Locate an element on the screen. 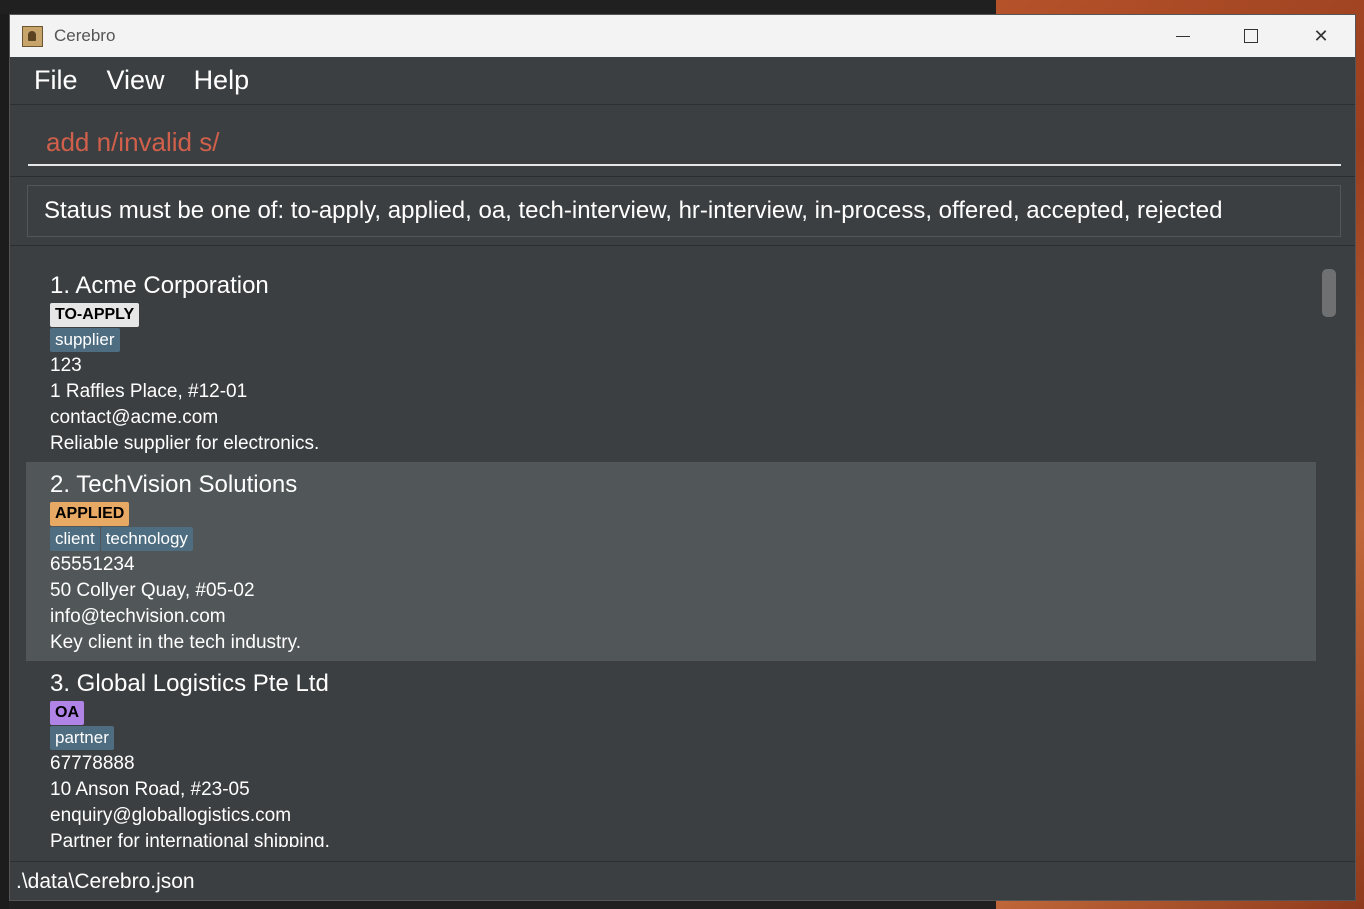  status-badge: TO-APPLY is located at coordinates (95, 315).